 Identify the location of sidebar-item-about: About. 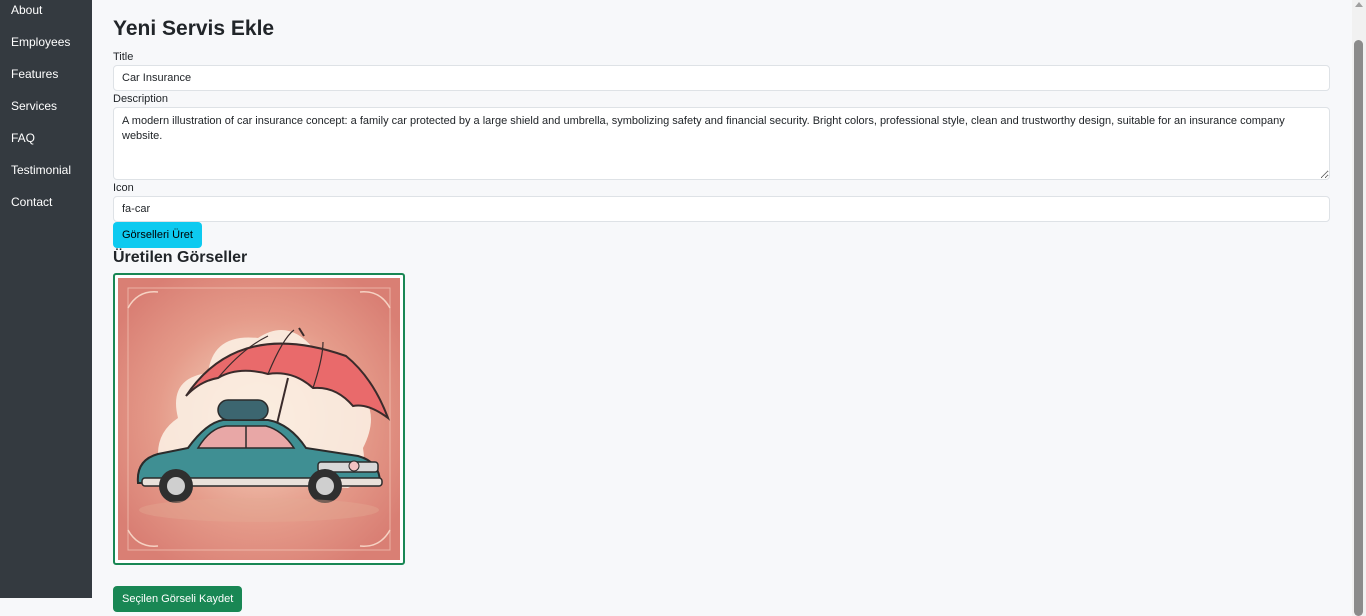
(46, 11).